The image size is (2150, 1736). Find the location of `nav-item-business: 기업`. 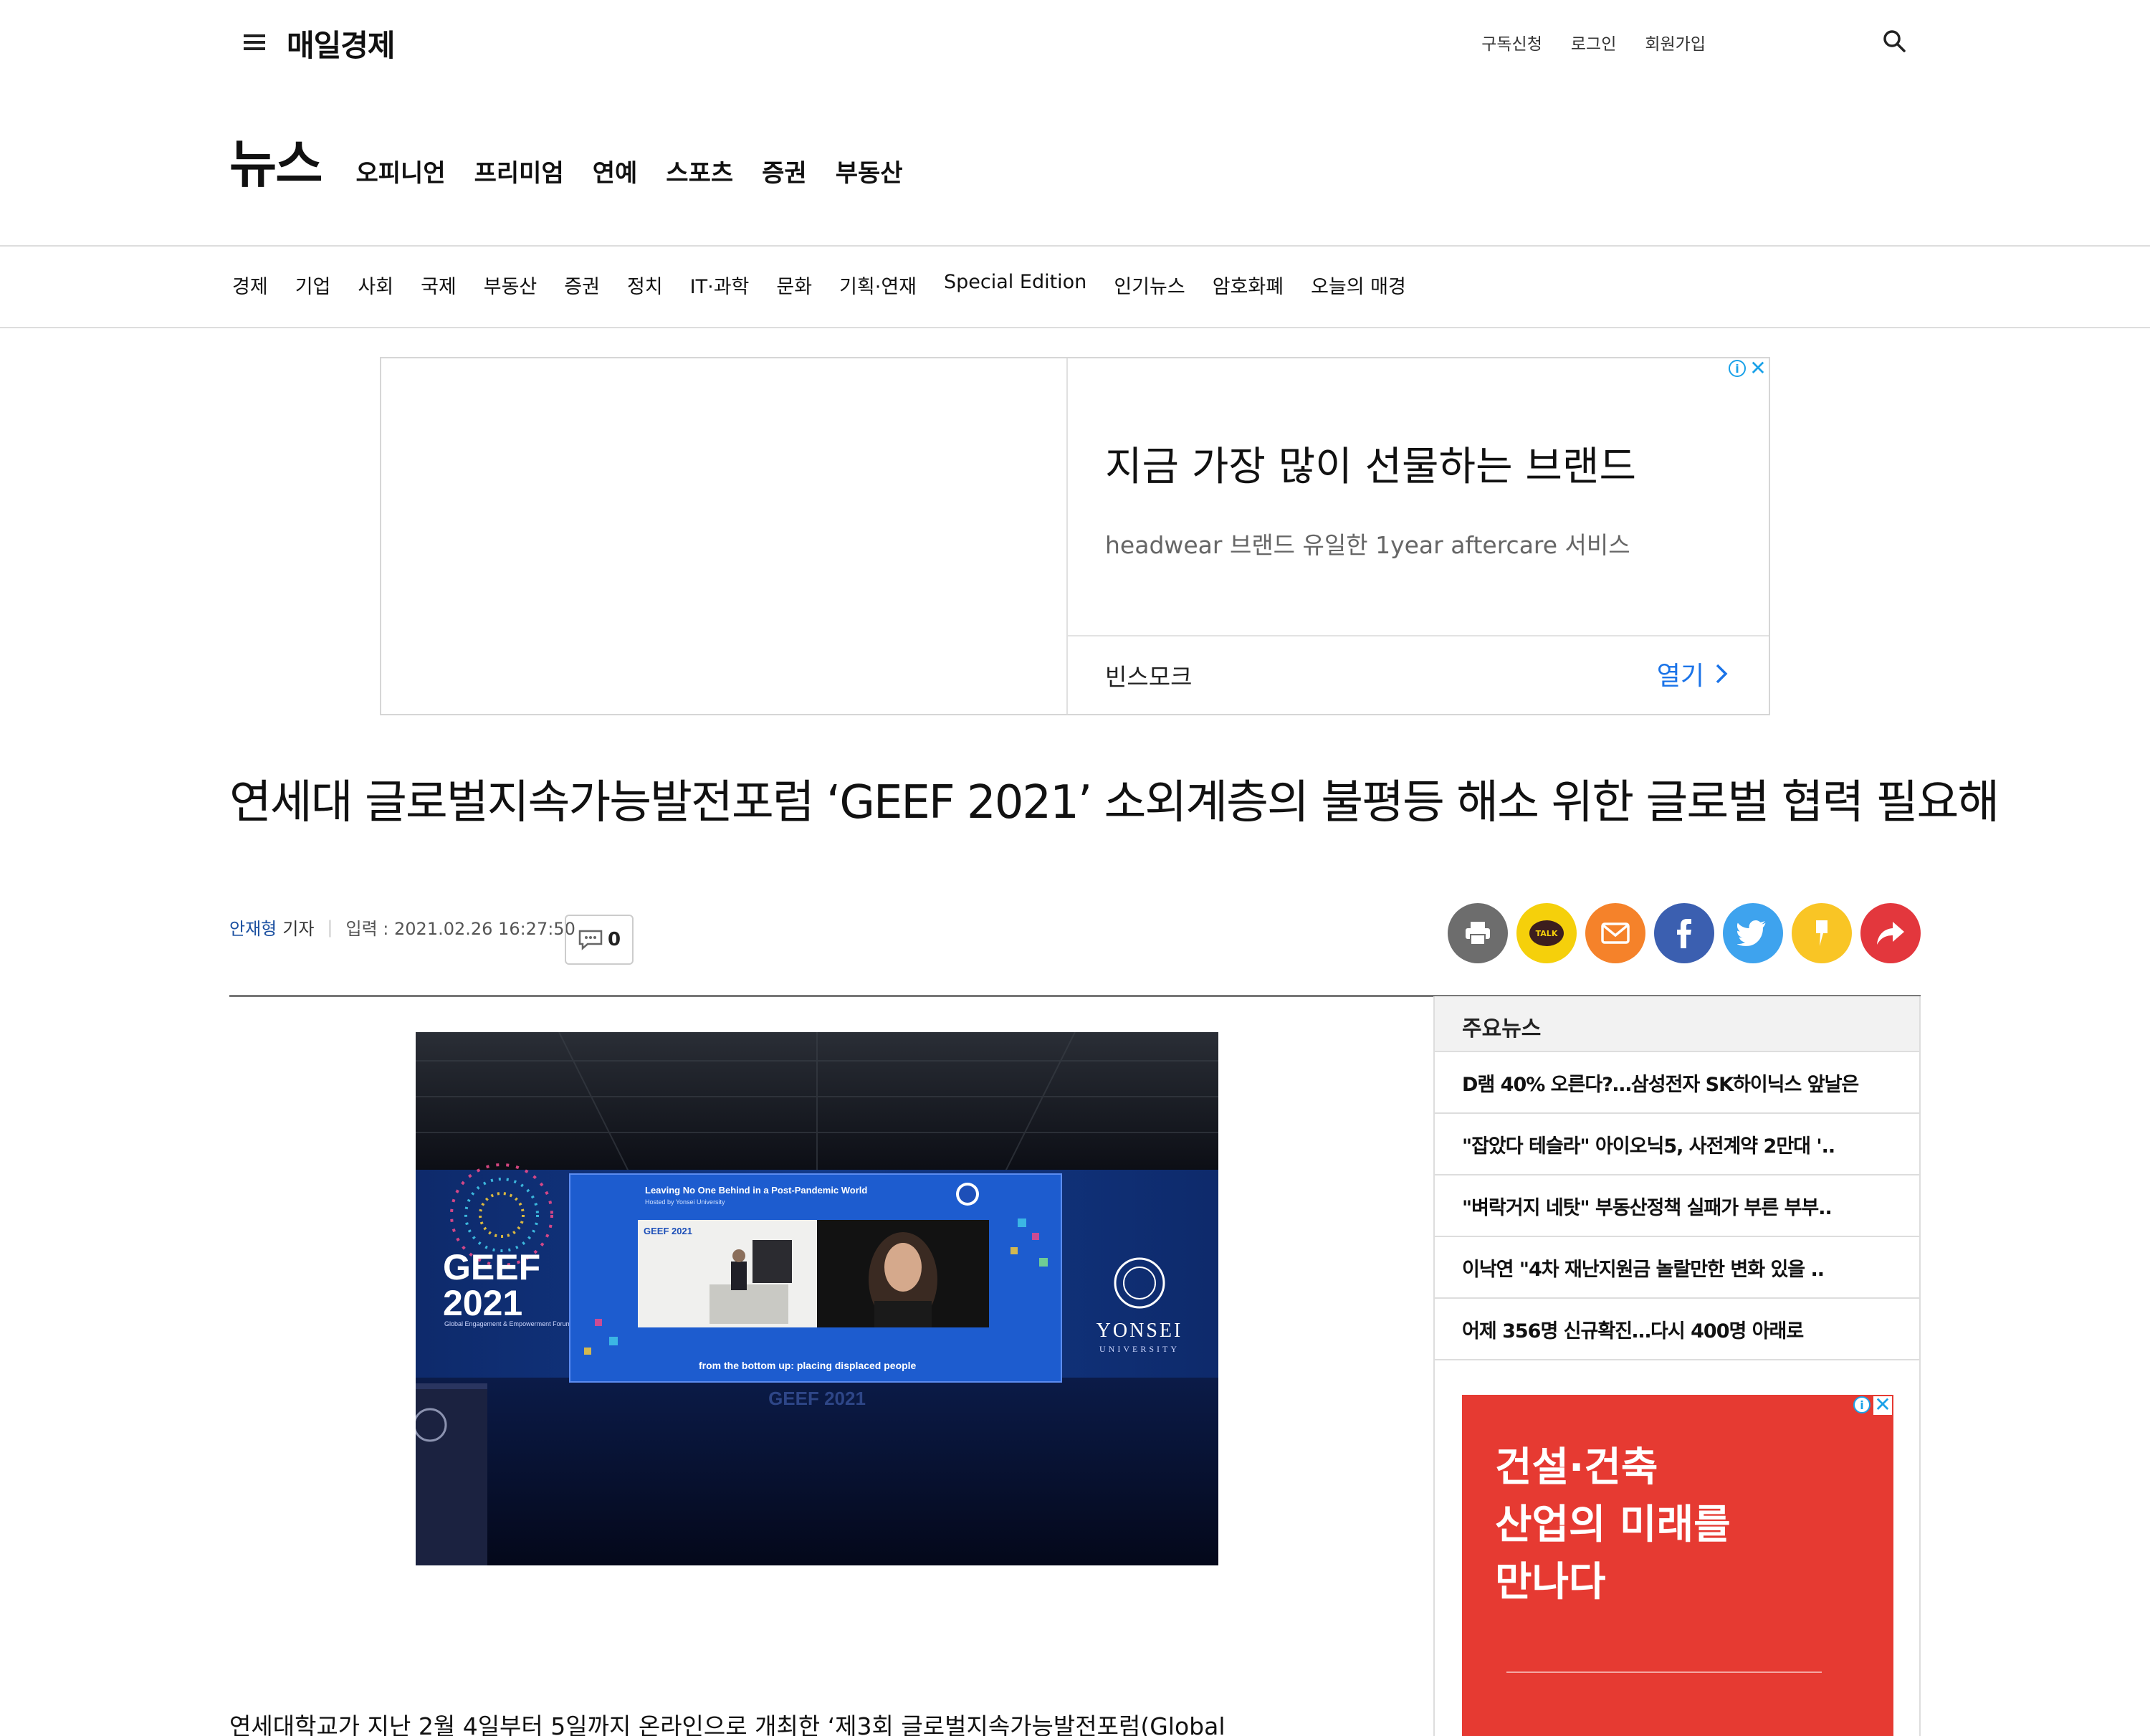

nav-item-business: 기업 is located at coordinates (313, 285).